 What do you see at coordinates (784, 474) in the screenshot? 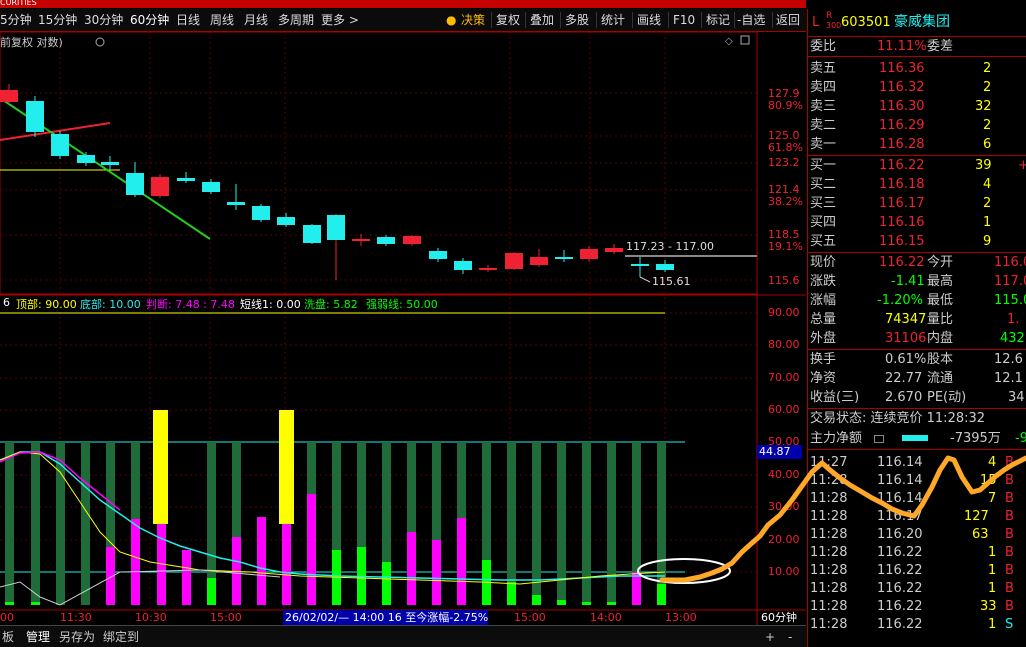
I see `indicator-tick: 40.00` at bounding box center [784, 474].